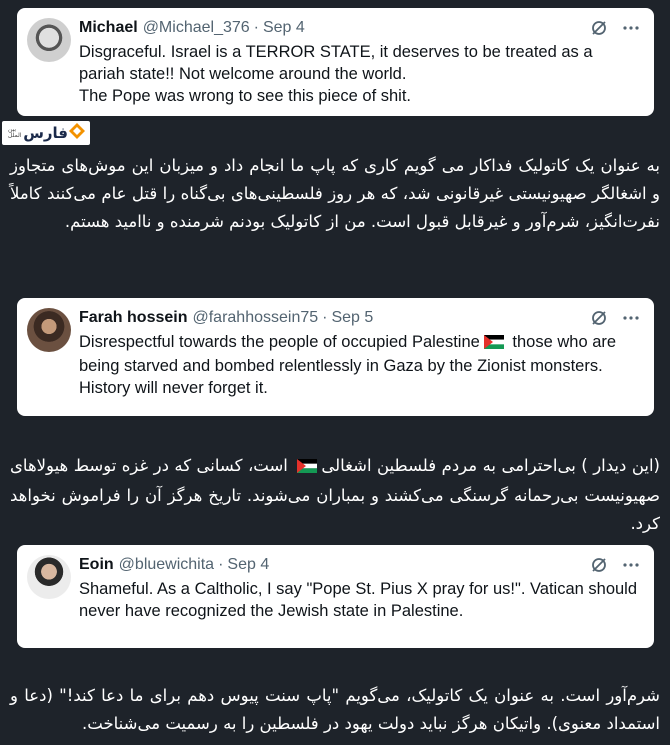 This screenshot has height=745, width=670. What do you see at coordinates (196, 28) in the screenshot?
I see `author-handle: @Michael_376` at bounding box center [196, 28].